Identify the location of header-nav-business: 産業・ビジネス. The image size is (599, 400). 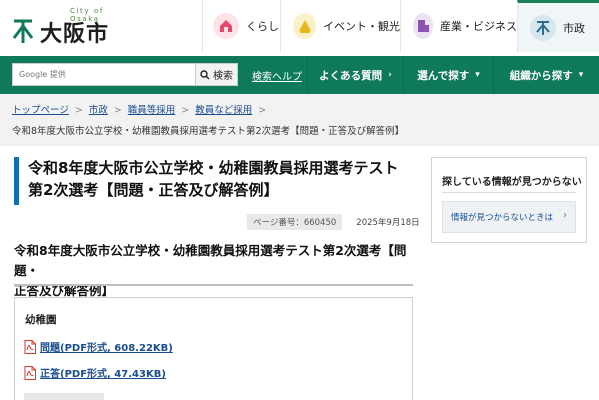
(458, 26).